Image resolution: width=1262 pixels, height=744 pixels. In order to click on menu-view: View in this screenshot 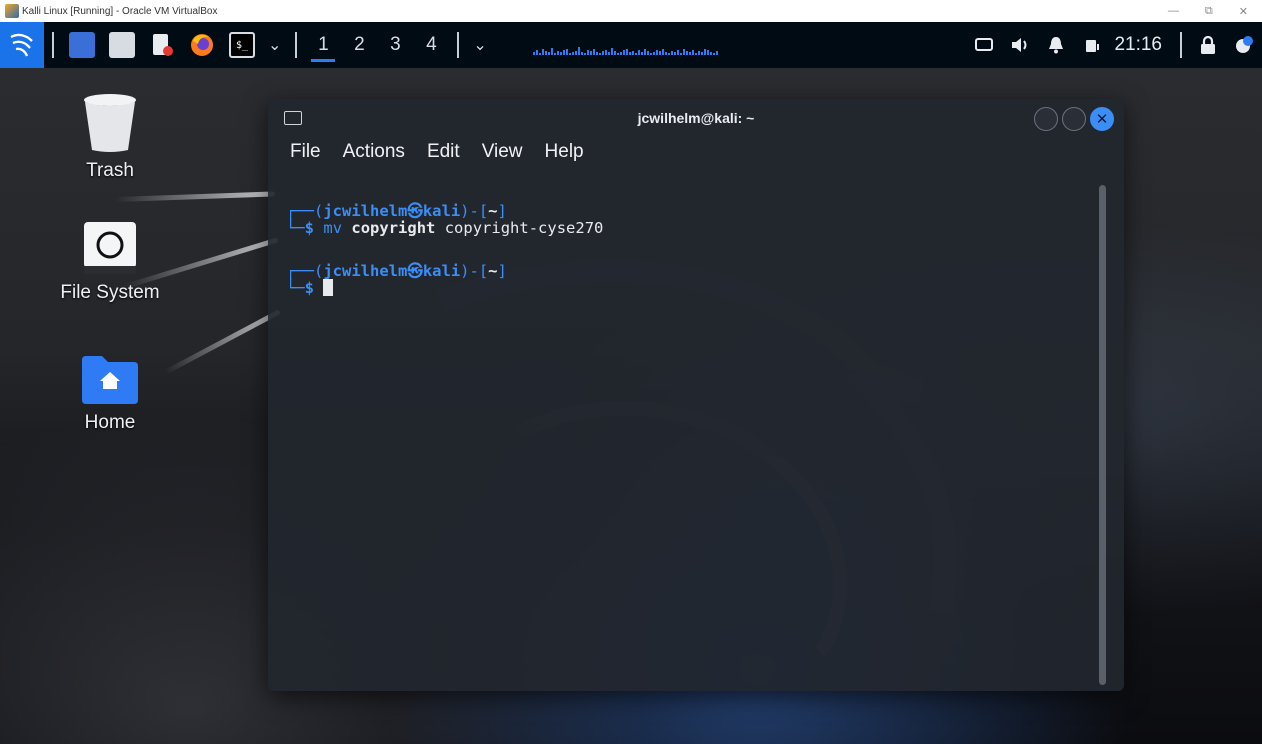, I will do `click(502, 152)`.